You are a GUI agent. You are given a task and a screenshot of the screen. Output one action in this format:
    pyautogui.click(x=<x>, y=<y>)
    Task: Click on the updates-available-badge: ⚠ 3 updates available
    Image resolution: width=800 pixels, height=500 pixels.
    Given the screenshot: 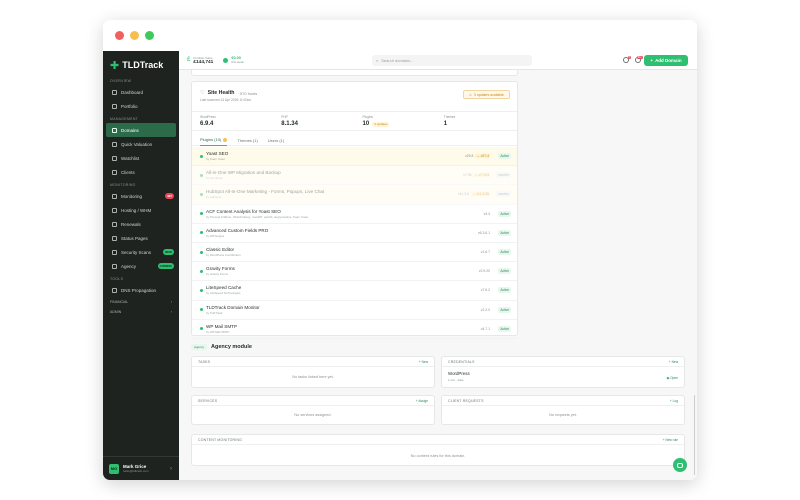 What is the action you would take?
    pyautogui.click(x=486, y=94)
    